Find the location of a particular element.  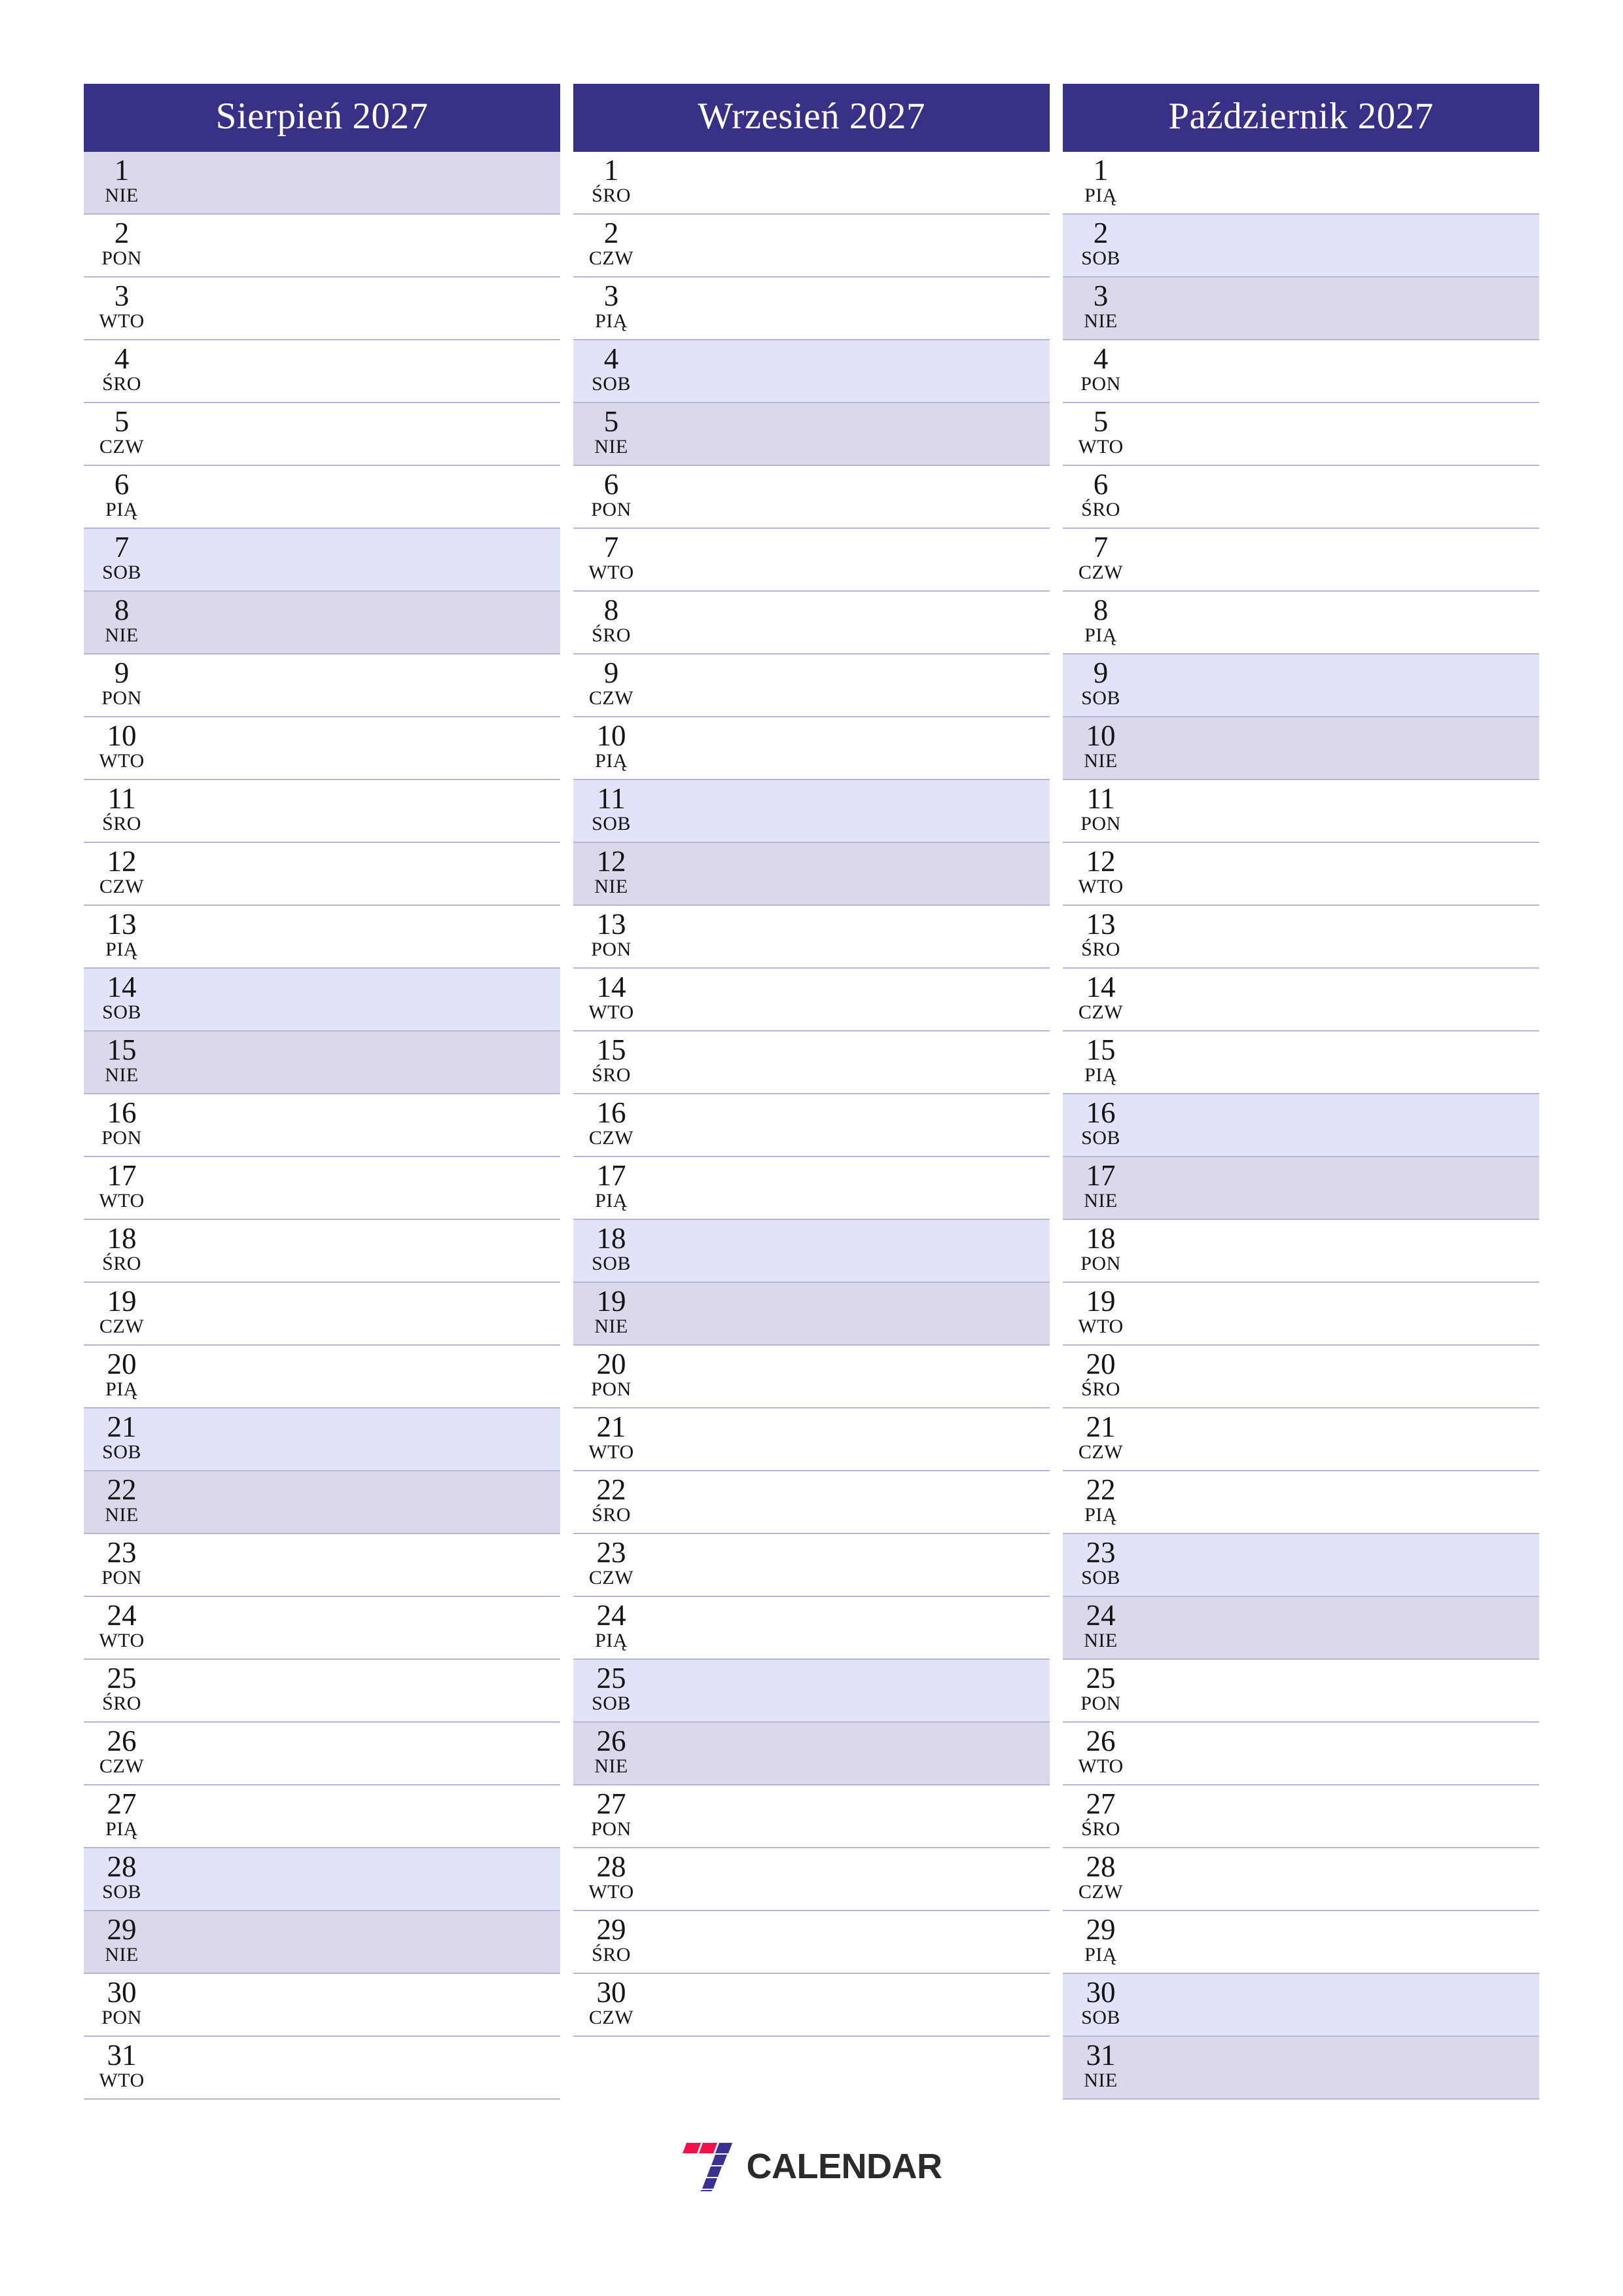

day-row: 30 CZW is located at coordinates (811, 2005).